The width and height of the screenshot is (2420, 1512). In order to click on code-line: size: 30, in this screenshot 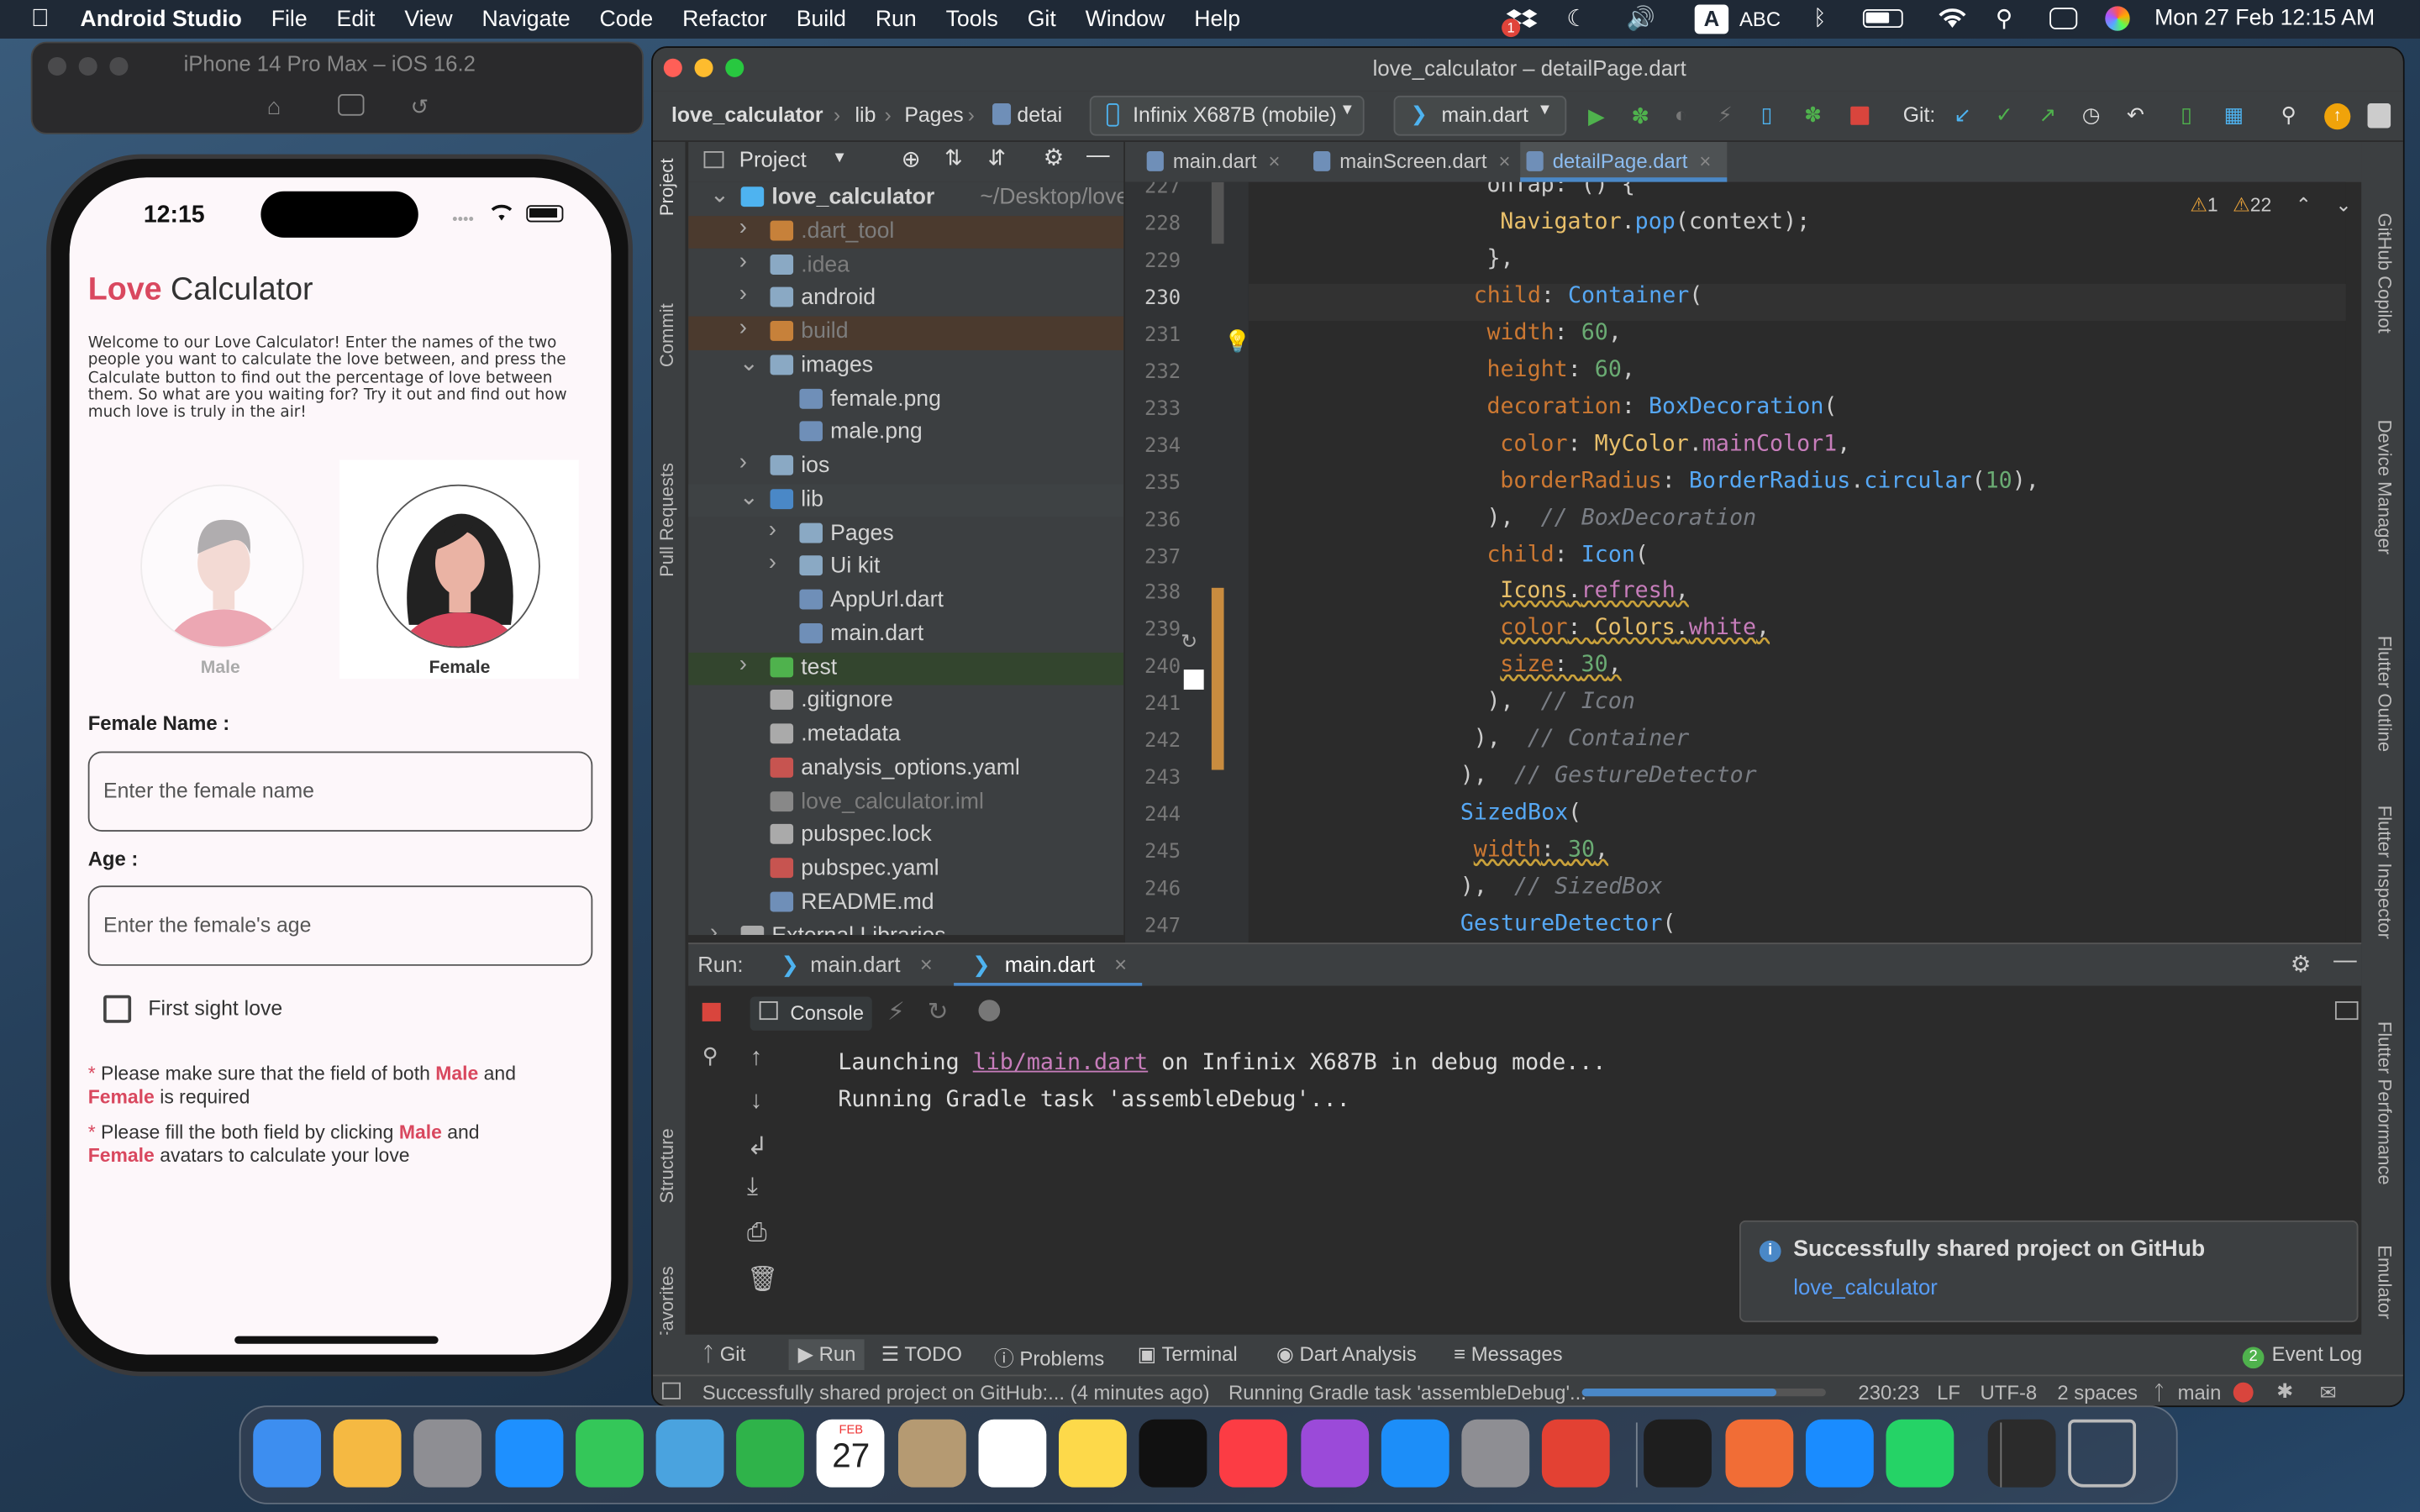, I will do `click(1560, 666)`.